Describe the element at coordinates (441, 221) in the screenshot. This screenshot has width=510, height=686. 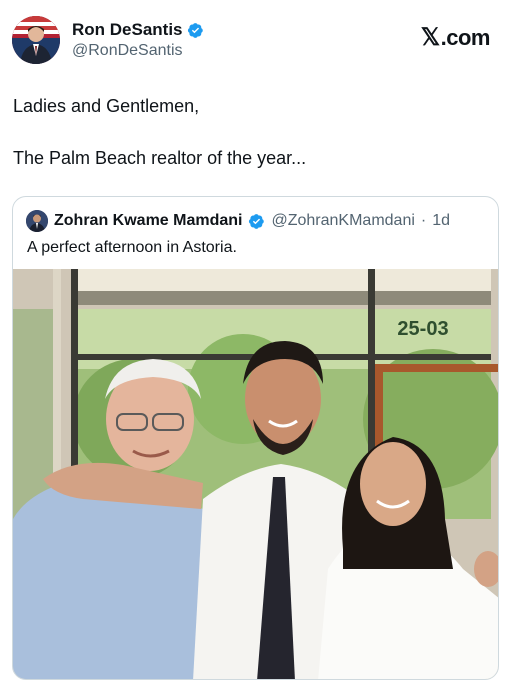
I see `post-age: 1d` at that location.